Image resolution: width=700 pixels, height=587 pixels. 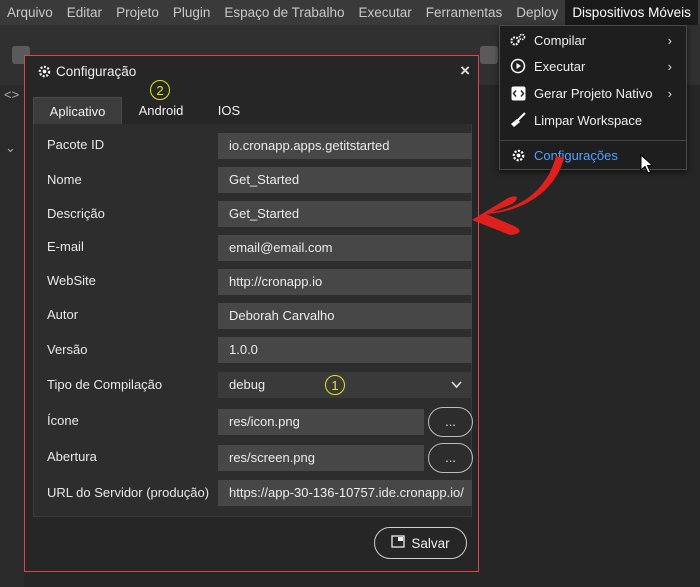 What do you see at coordinates (631, 12) in the screenshot?
I see `menu-dispositivos-moveis: Dispositivos Móveis` at bounding box center [631, 12].